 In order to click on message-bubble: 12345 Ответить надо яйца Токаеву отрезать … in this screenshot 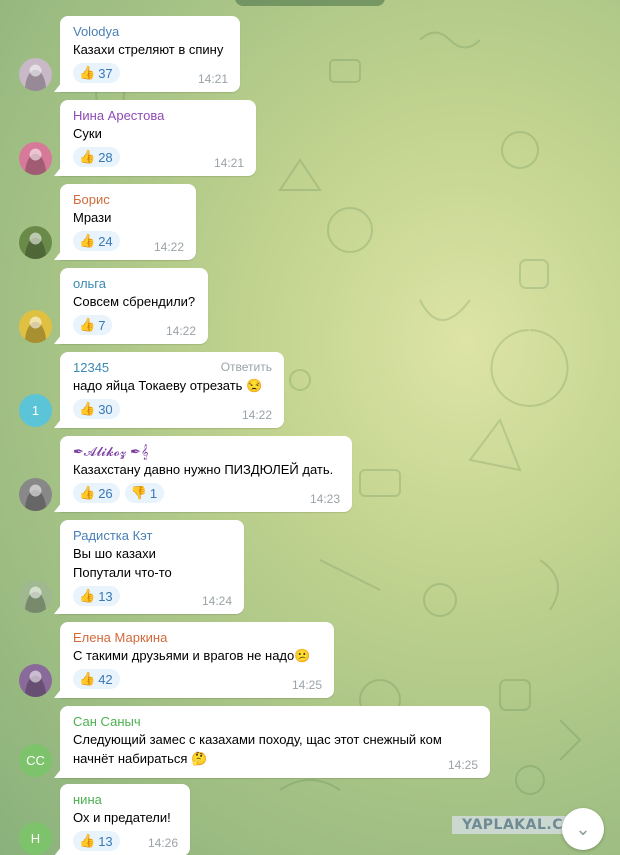, I will do `click(172, 390)`.